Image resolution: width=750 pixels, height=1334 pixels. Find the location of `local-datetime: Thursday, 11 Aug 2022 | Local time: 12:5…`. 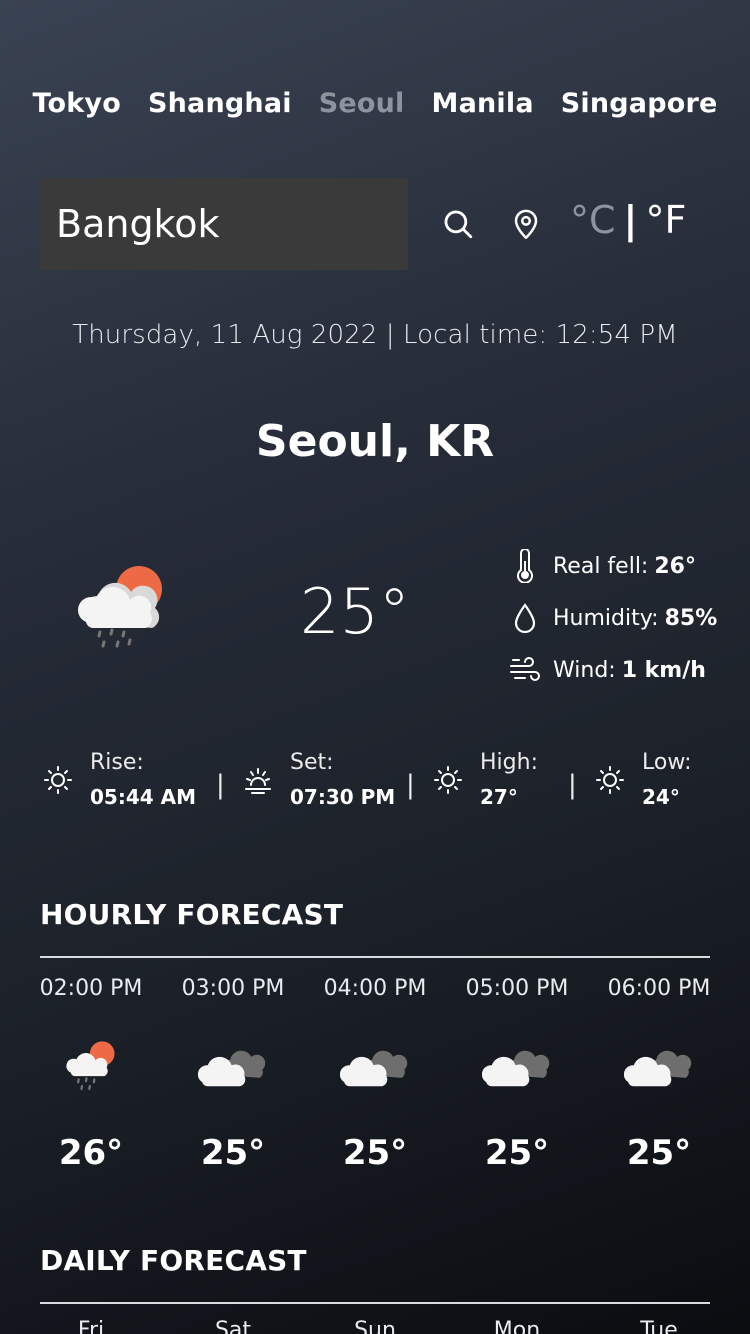

local-datetime: Thursday, 11 Aug 2022 | Local time: 12:5… is located at coordinates (375, 335).